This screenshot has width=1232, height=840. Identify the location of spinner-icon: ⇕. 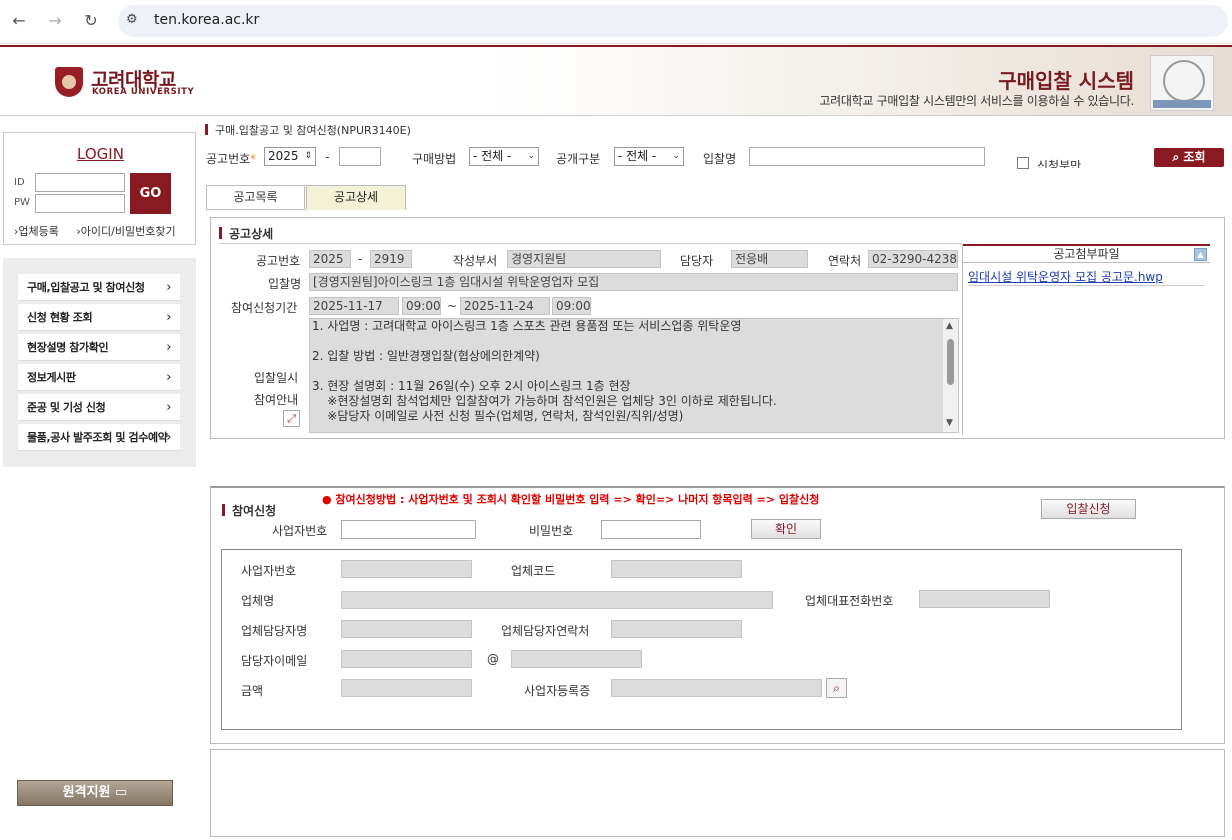
(308, 156).